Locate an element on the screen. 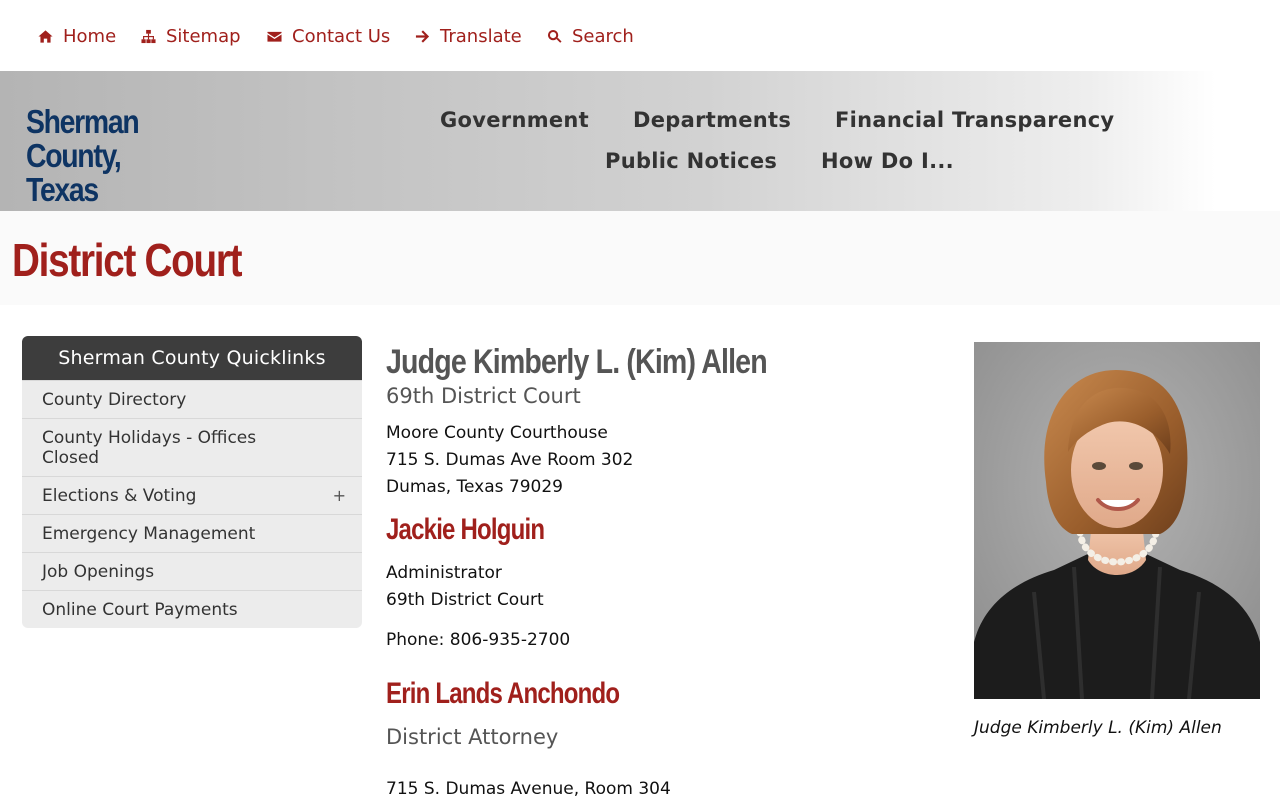 This screenshot has width=1280, height=800. nav-public-notices: Public Notices is located at coordinates (691, 161).